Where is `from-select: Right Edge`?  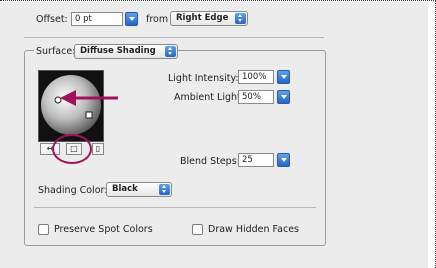 from-select: Right Edge is located at coordinates (209, 18).